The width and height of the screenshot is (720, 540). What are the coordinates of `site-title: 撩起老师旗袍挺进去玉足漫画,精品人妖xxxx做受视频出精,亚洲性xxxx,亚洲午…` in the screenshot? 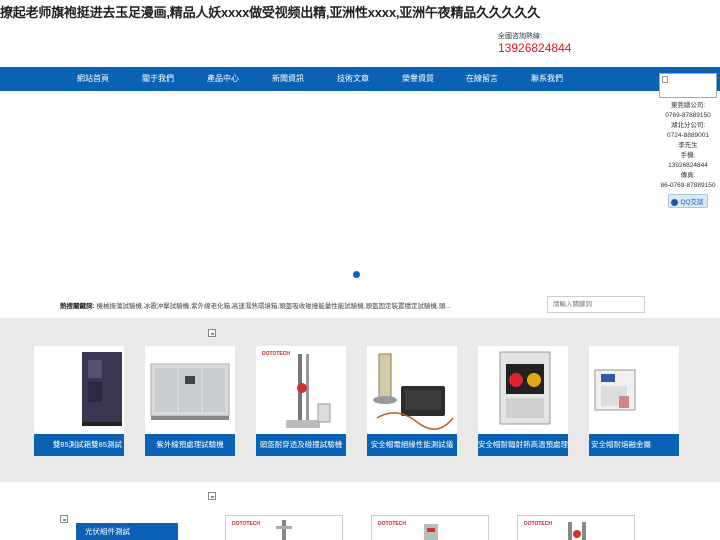 It's located at (270, 12).